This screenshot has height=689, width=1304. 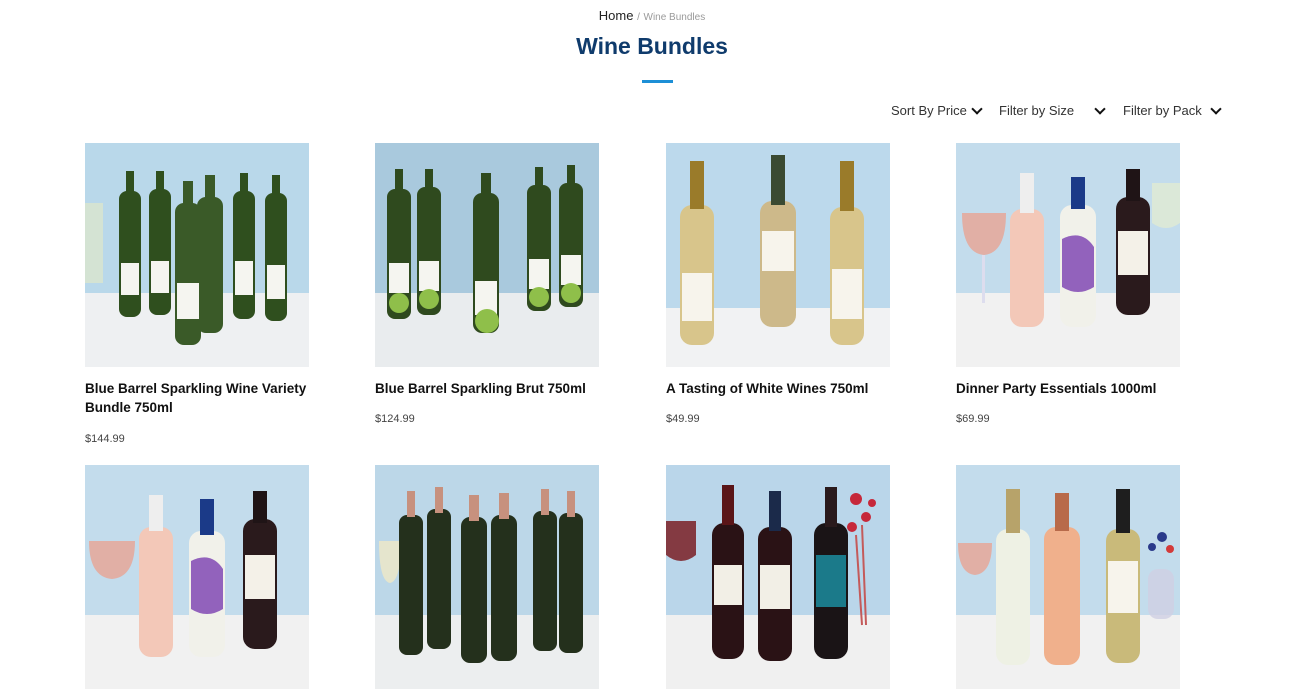 What do you see at coordinates (105, 439) in the screenshot?
I see `product-price: $144.99` at bounding box center [105, 439].